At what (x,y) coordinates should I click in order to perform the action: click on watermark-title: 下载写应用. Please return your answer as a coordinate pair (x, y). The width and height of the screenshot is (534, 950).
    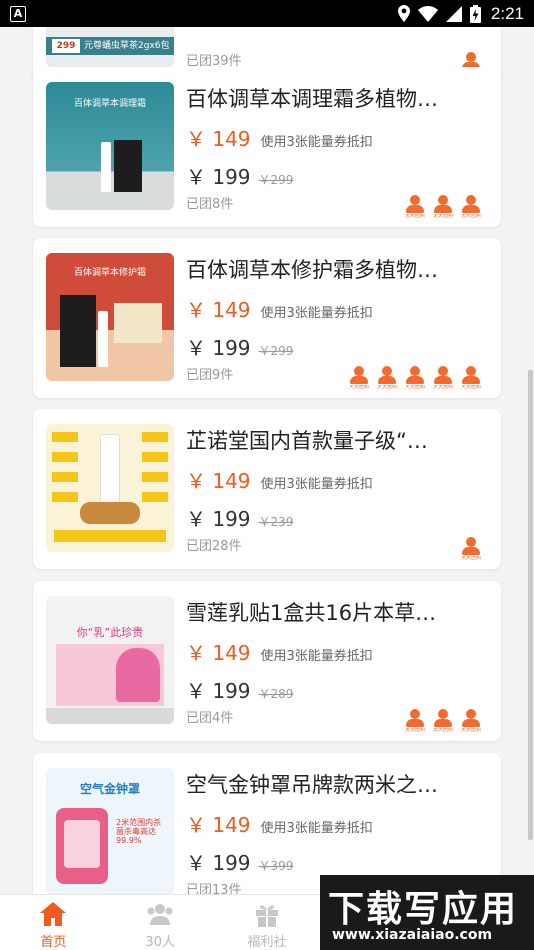
    Looking at the image, I should click on (423, 909).